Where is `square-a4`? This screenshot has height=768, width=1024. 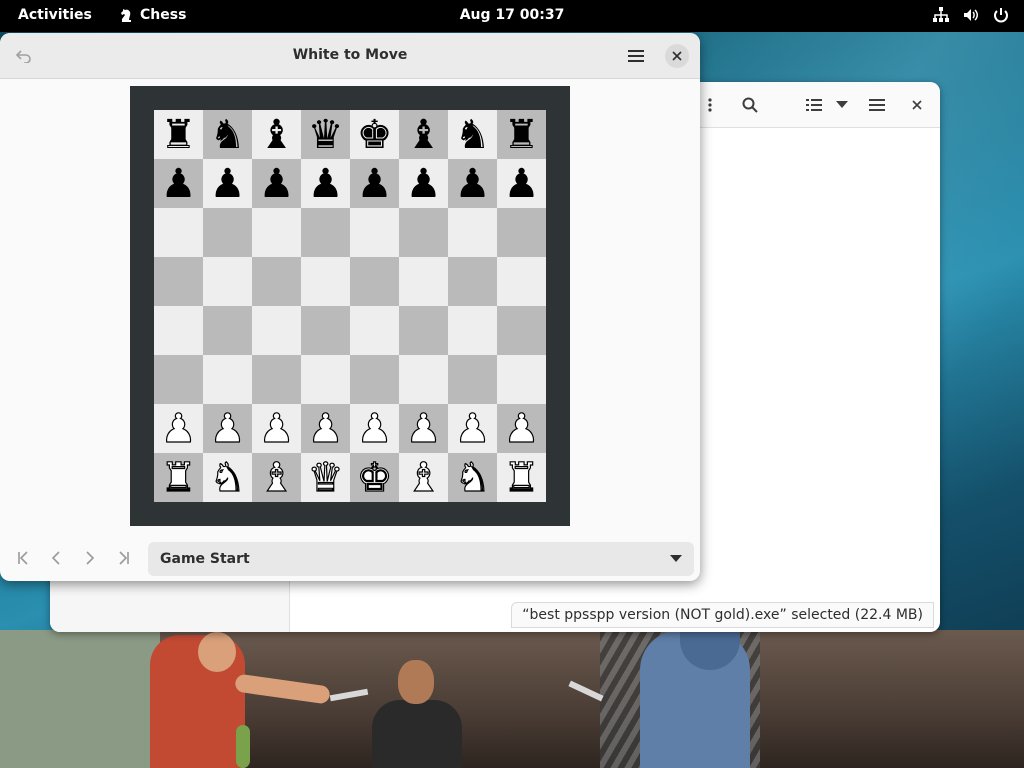 square-a4 is located at coordinates (178, 330).